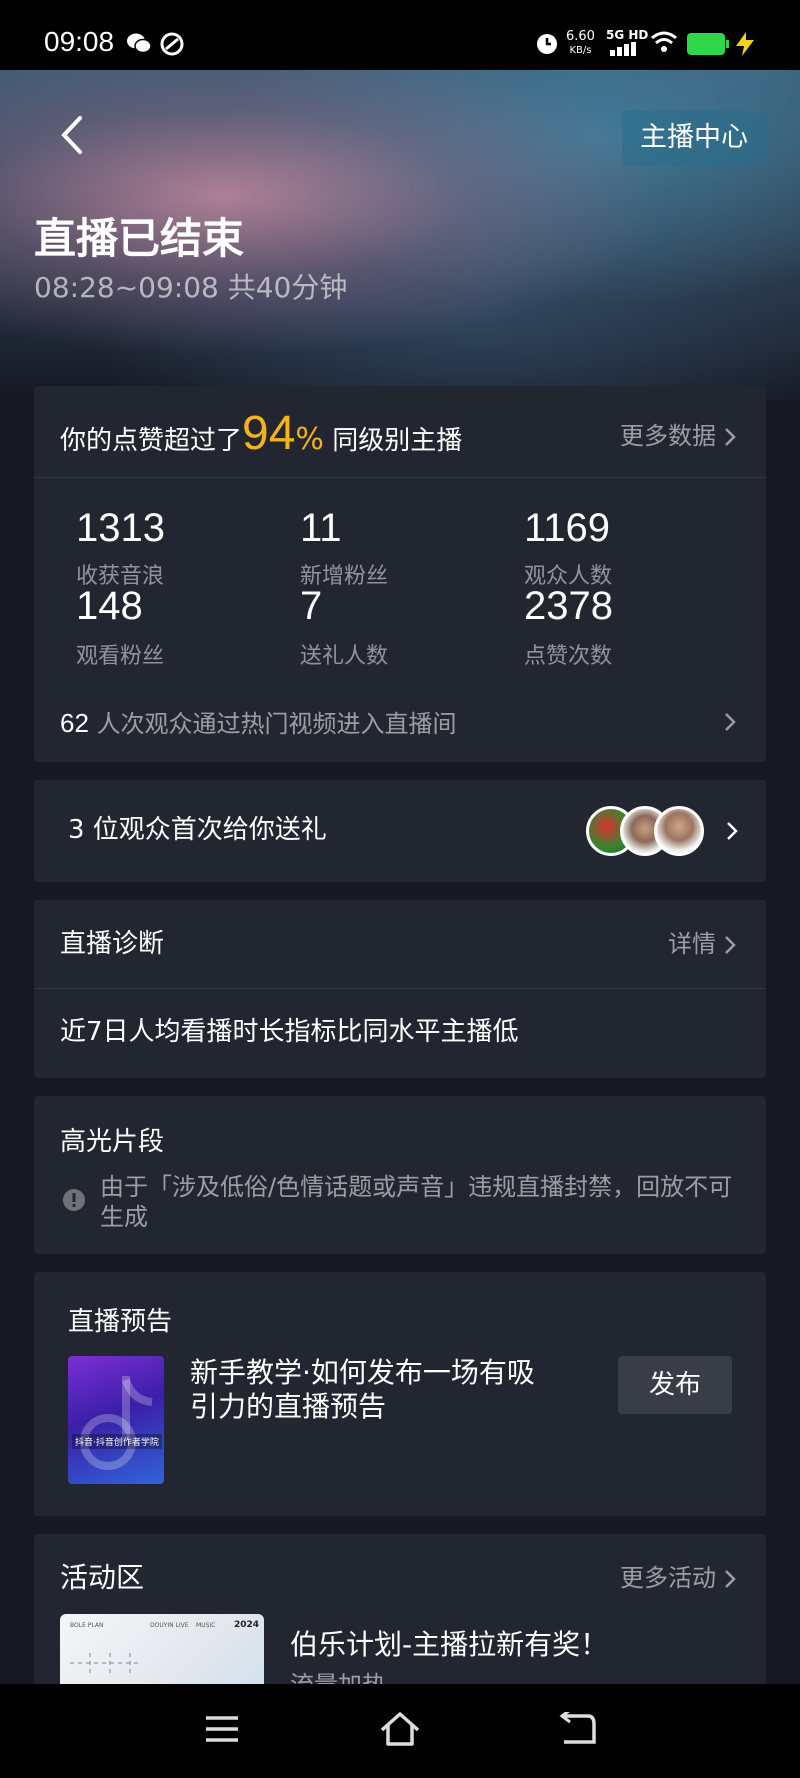 Image resolution: width=800 pixels, height=1778 pixels. I want to click on tutorial-title: 新手教学·如何发布一场有吸引力的直播预告, so click(375, 1390).